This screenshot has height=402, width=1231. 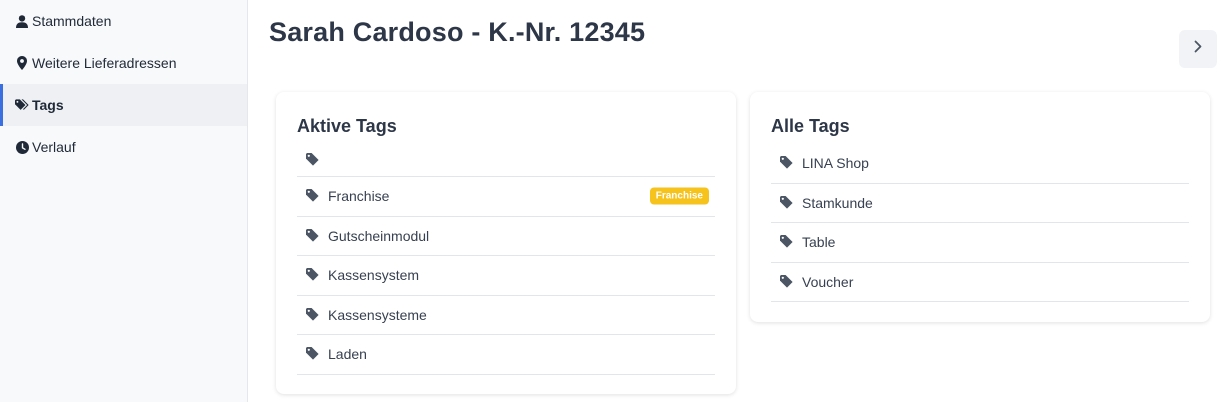 What do you see at coordinates (679, 196) in the screenshot?
I see `tag-badge: Franchise` at bounding box center [679, 196].